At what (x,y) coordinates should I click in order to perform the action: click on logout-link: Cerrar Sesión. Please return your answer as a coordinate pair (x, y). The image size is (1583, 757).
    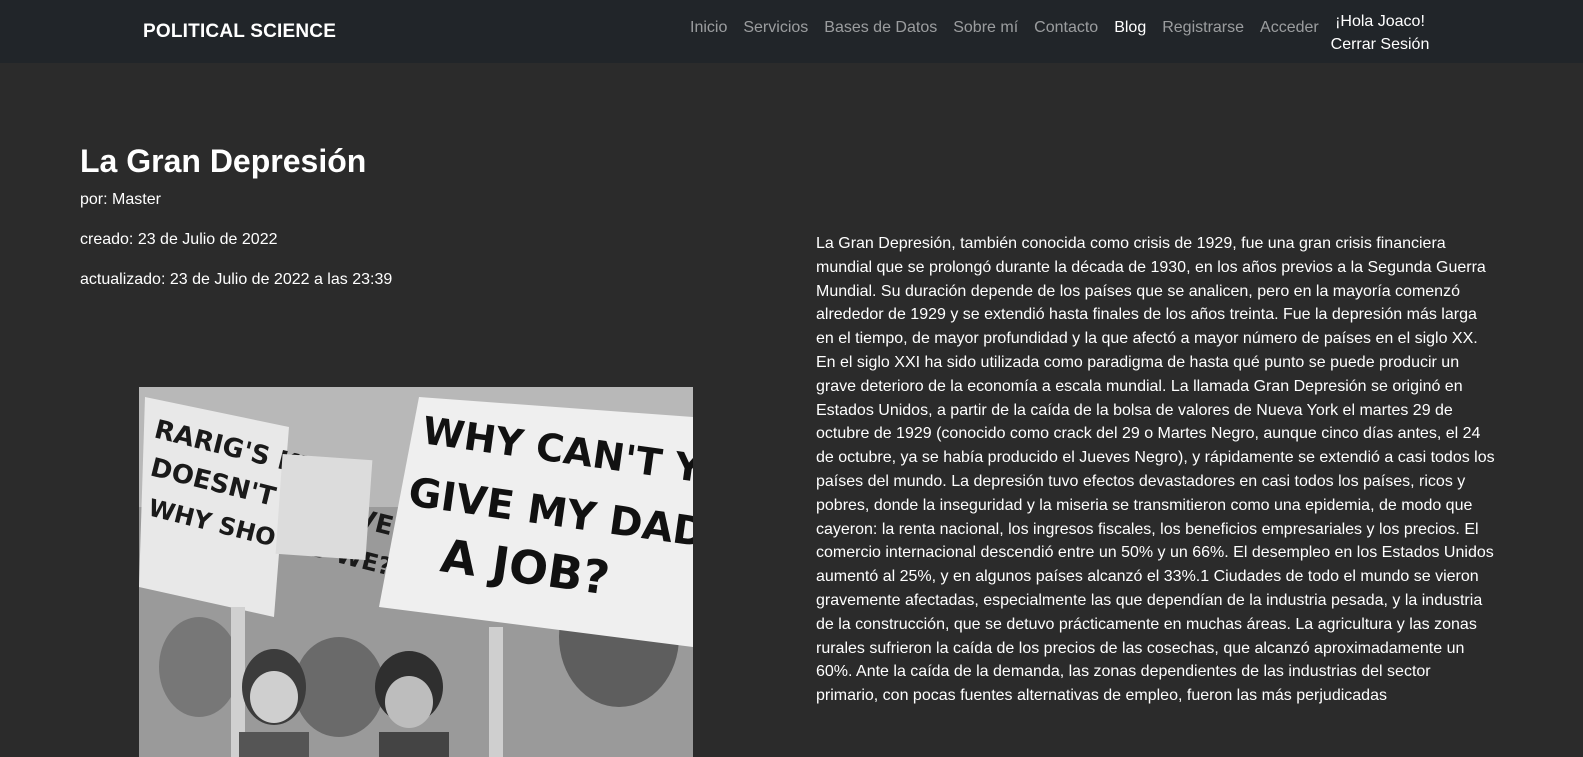
    Looking at the image, I should click on (1380, 44).